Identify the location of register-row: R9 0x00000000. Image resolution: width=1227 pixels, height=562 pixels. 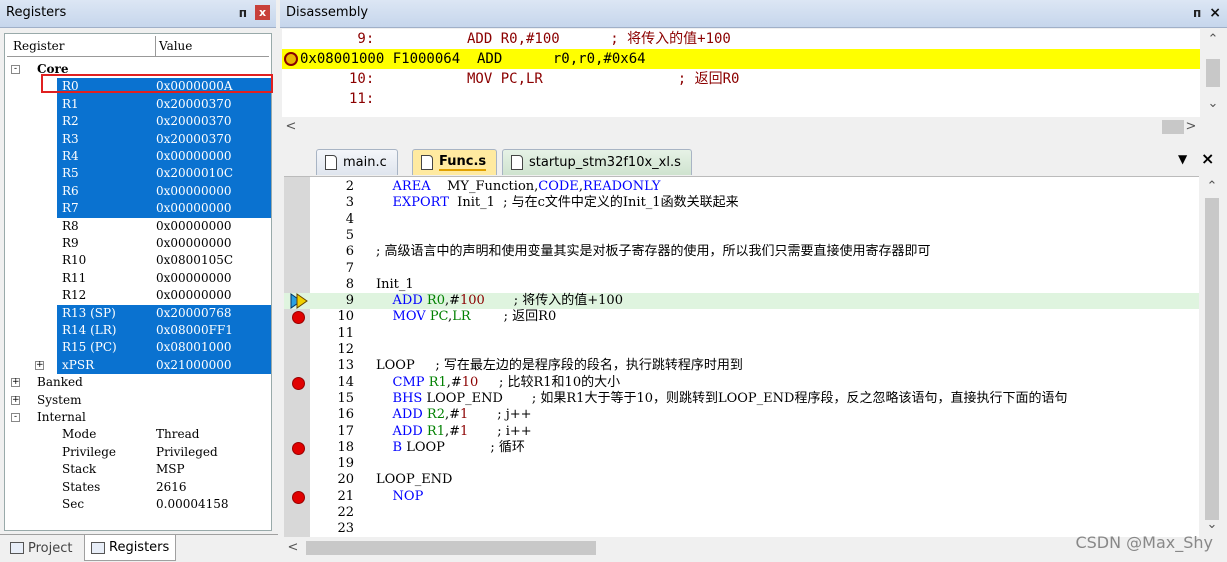
(138, 243).